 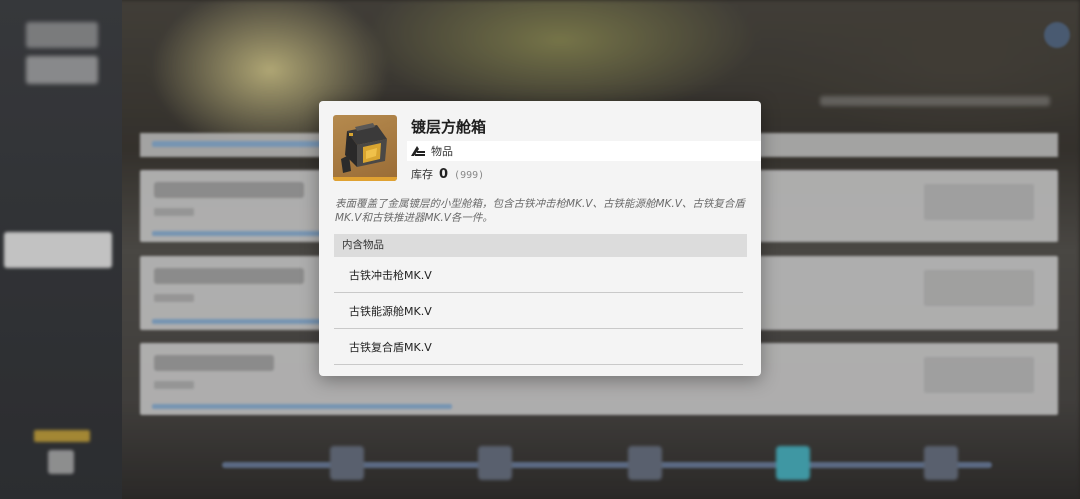 I want to click on list-item-partial, so click(x=538, y=370).